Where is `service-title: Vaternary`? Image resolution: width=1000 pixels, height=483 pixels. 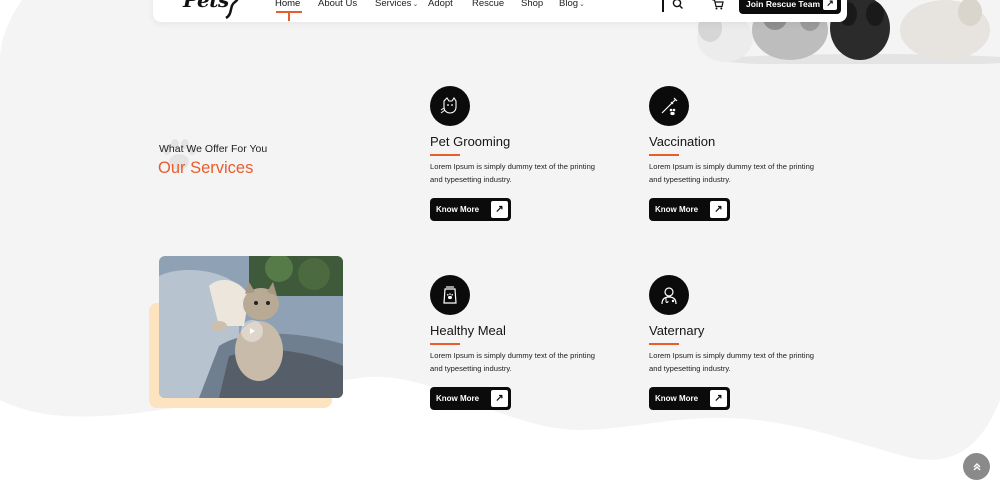
service-title: Vaternary is located at coordinates (677, 330).